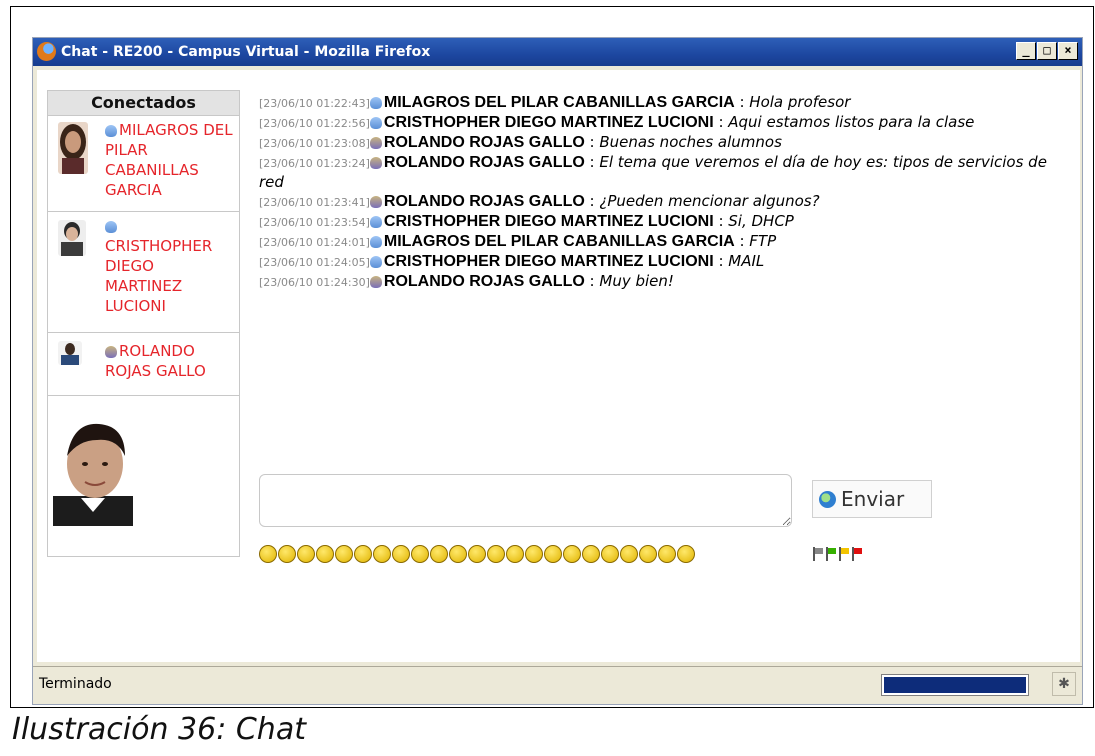  What do you see at coordinates (831, 554) in the screenshot?
I see `green-flag-icon` at bounding box center [831, 554].